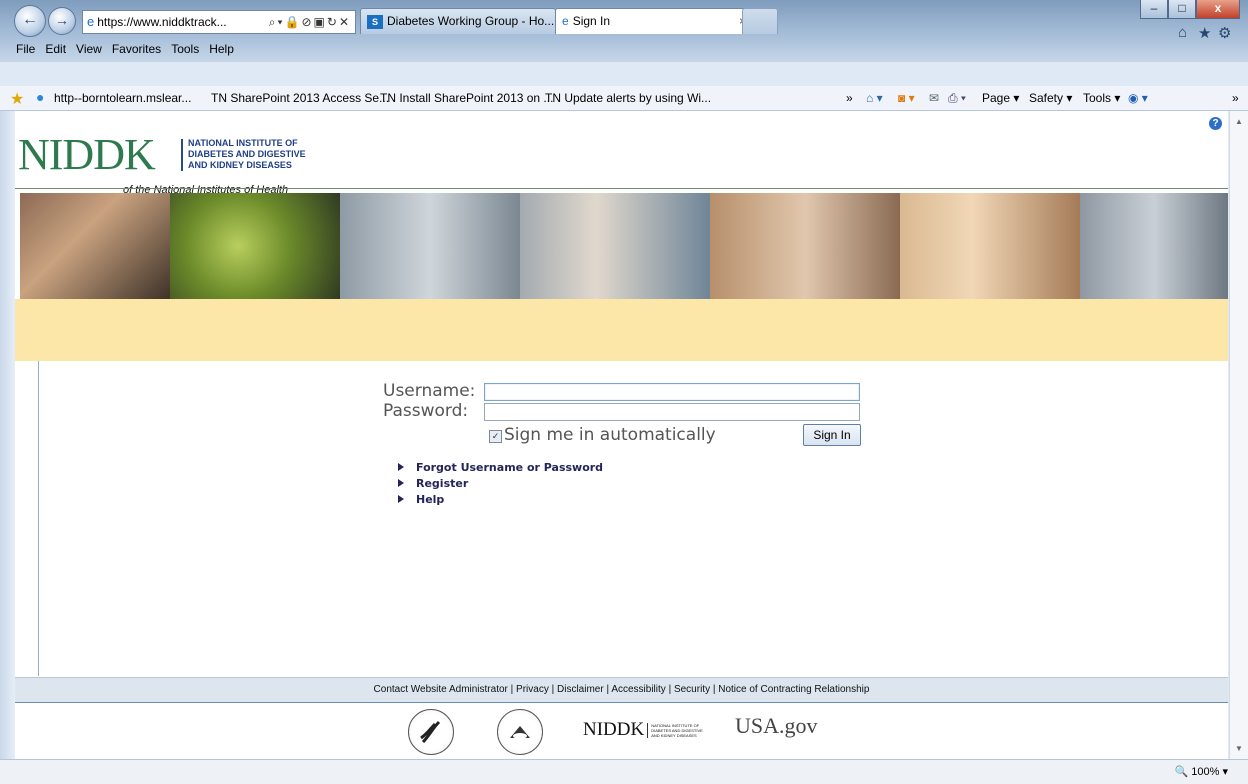 This screenshot has height=784, width=1248. Describe the element at coordinates (442, 483) in the screenshot. I see `link-label: Register` at that location.